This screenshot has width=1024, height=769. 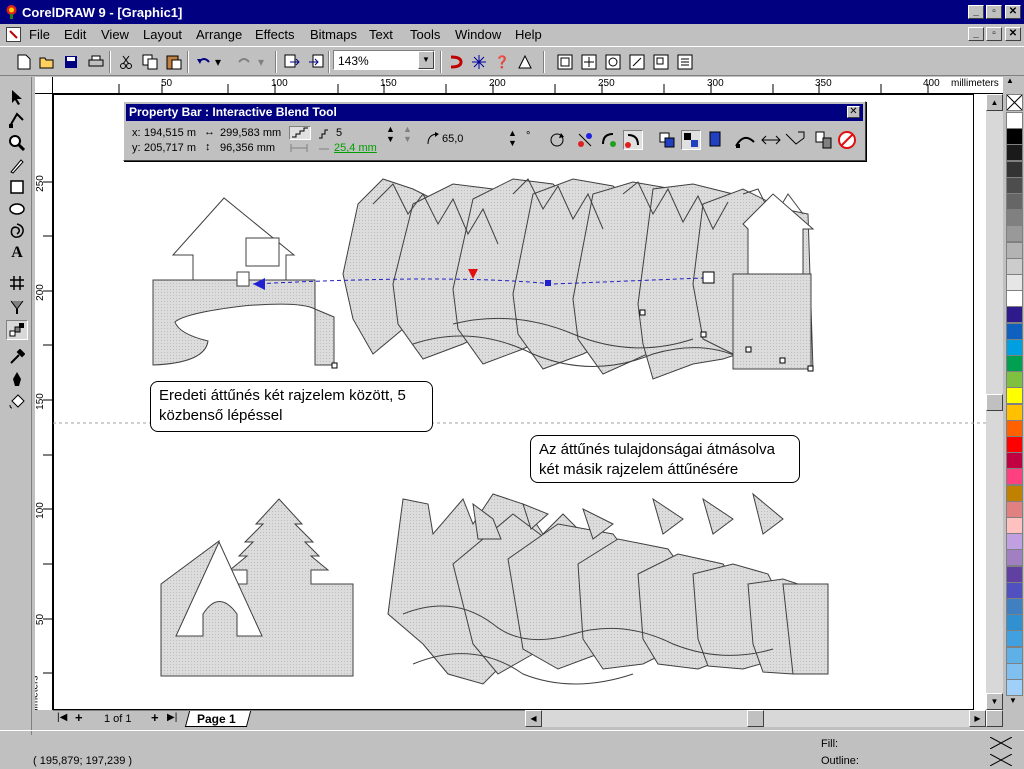 I want to click on copy-blend-properties-icon, so click(x=824, y=140).